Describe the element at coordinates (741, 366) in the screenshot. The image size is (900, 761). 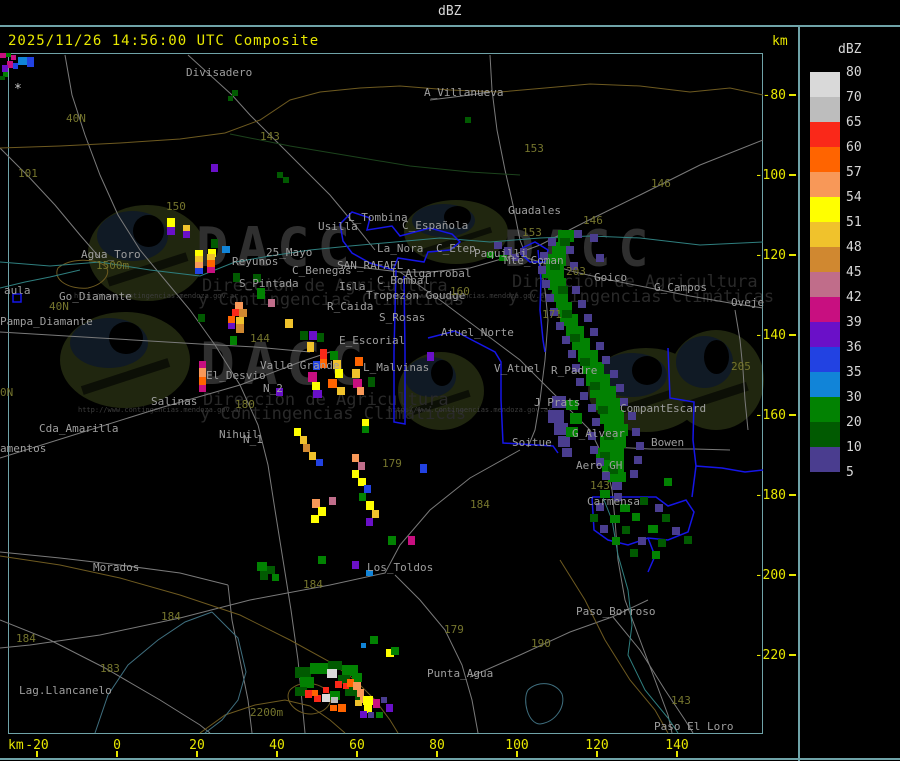
I see `road-number-label: 205` at that location.